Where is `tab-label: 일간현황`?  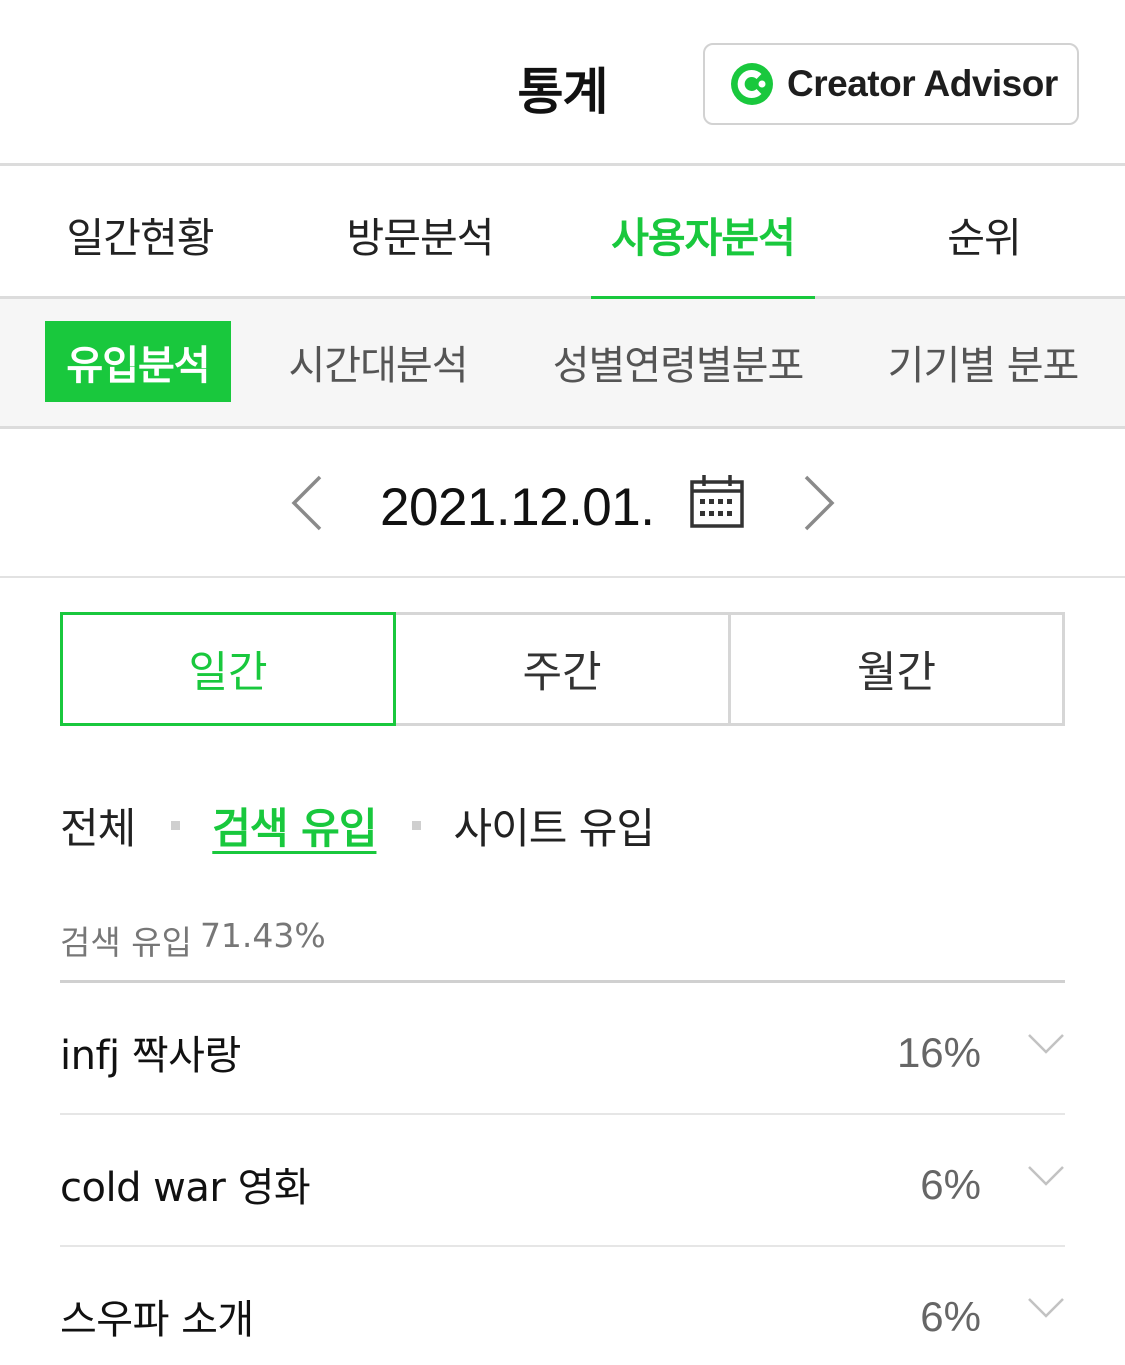 tab-label: 일간현황 is located at coordinates (140, 238).